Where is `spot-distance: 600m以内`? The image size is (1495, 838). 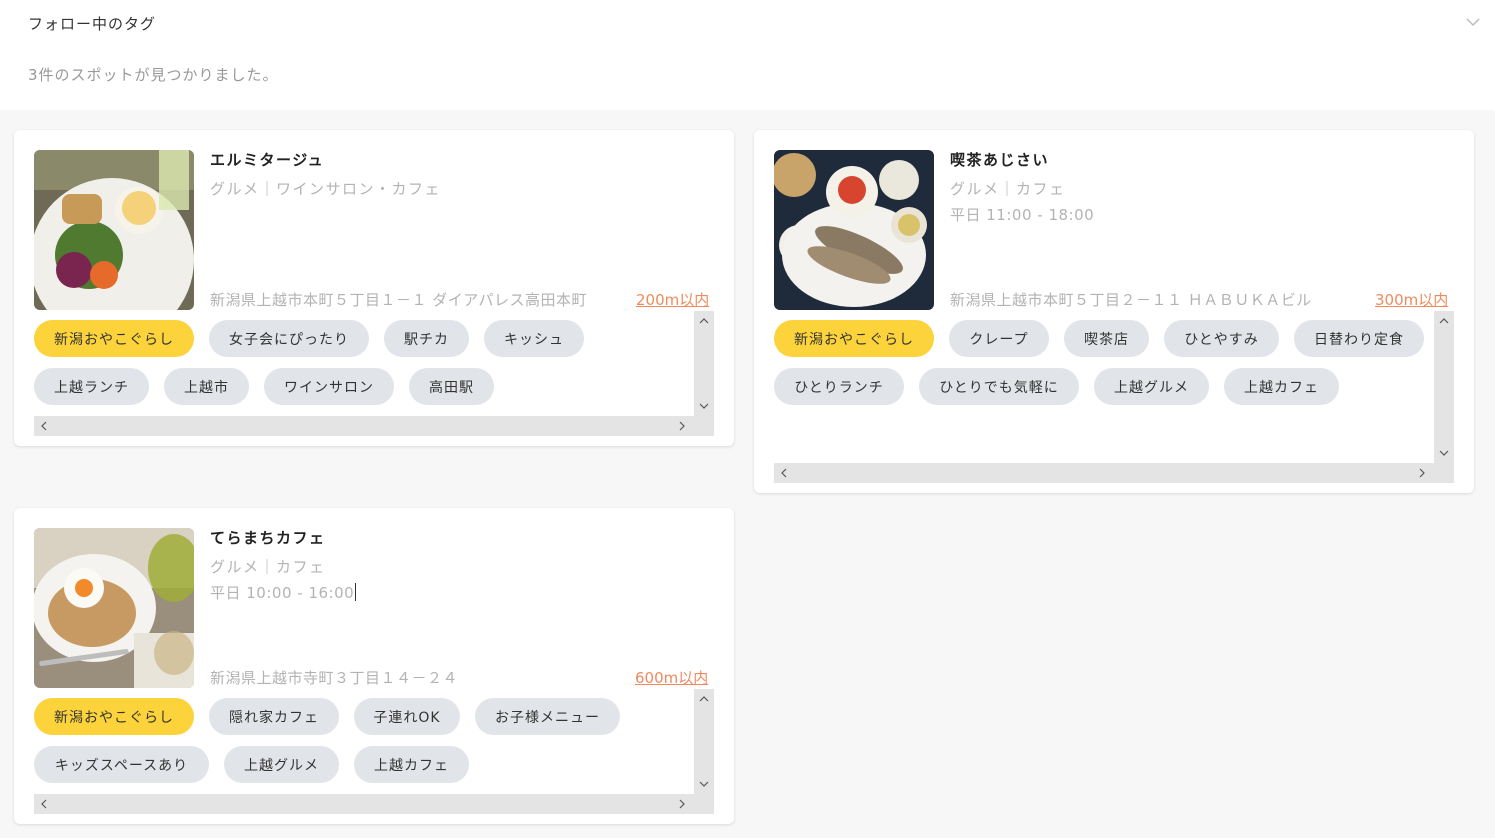 spot-distance: 600m以内 is located at coordinates (671, 677).